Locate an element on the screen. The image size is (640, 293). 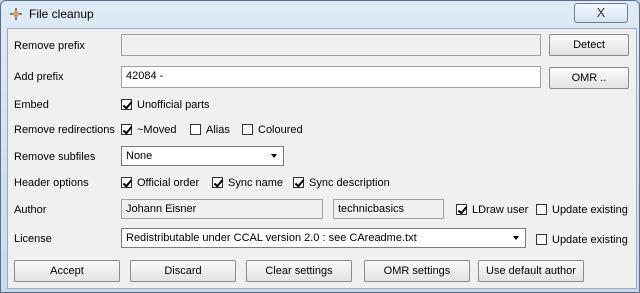
omr-button: OMR .. is located at coordinates (589, 78).